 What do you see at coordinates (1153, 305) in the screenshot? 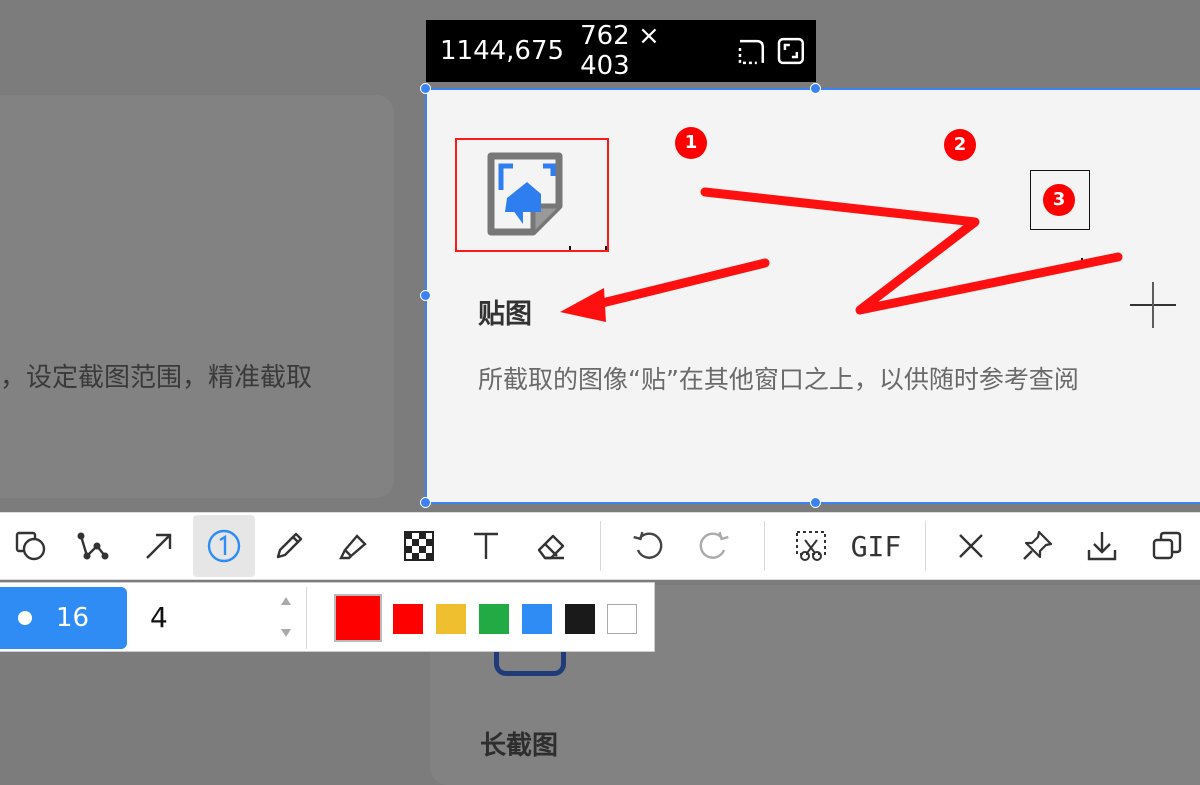
I see `crosshair-cursor-icon` at bounding box center [1153, 305].